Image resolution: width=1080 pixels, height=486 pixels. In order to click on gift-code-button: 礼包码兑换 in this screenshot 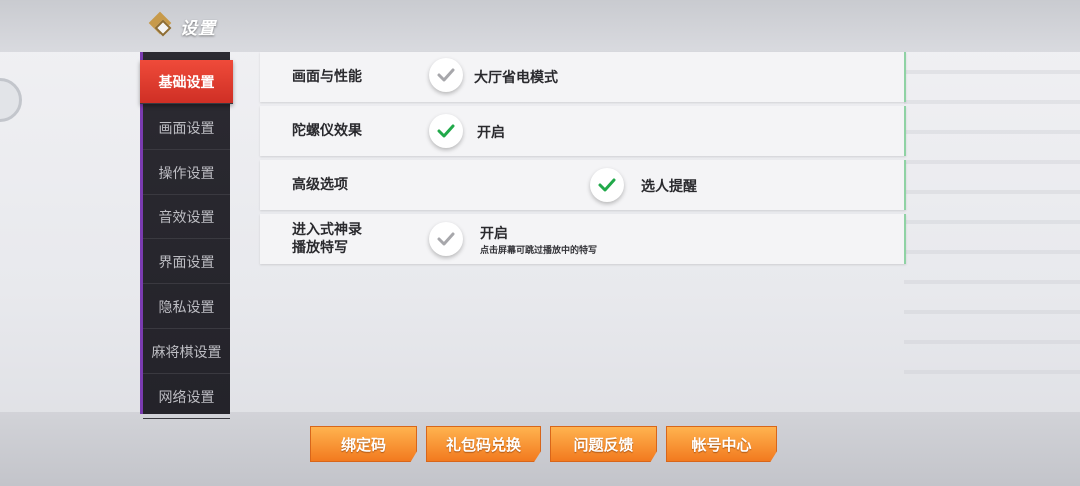, I will do `click(483, 444)`.